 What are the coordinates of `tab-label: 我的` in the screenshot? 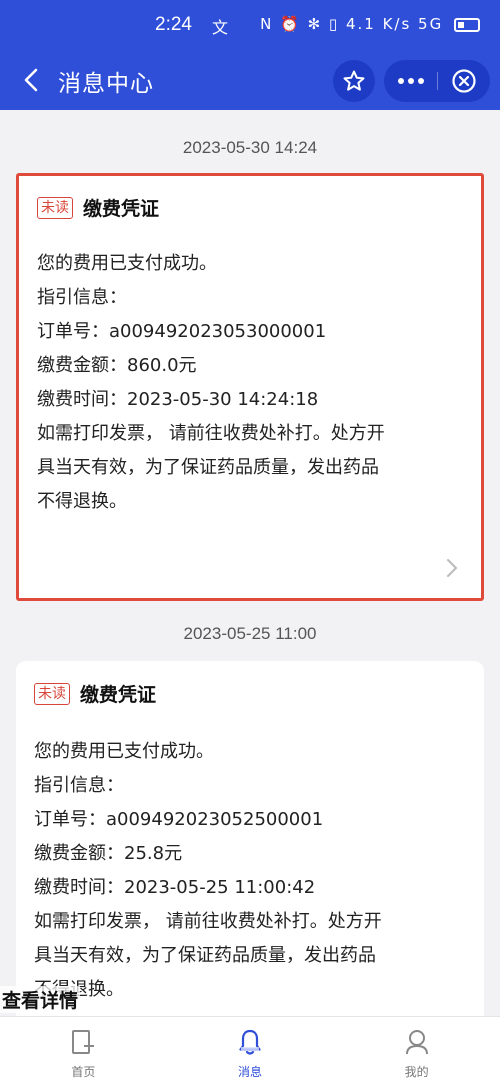 It's located at (416, 1072).